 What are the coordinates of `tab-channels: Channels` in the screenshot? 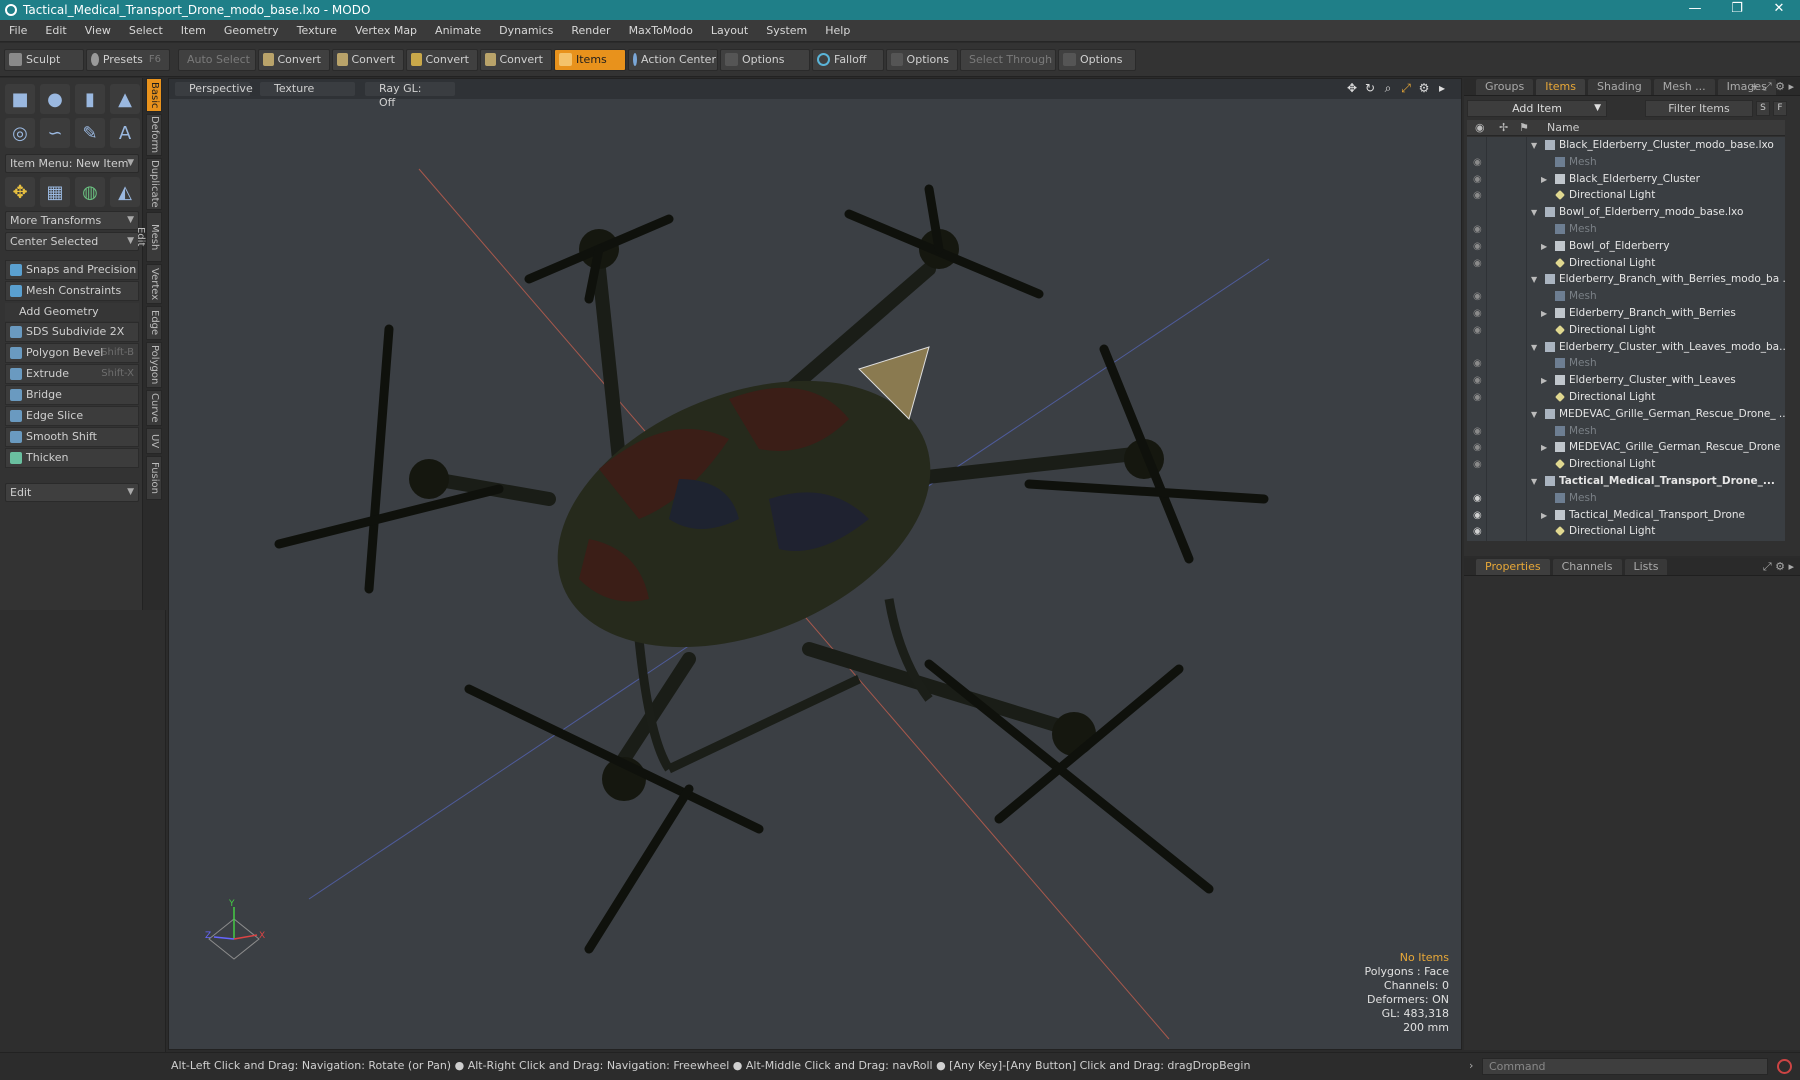 It's located at (1587, 567).